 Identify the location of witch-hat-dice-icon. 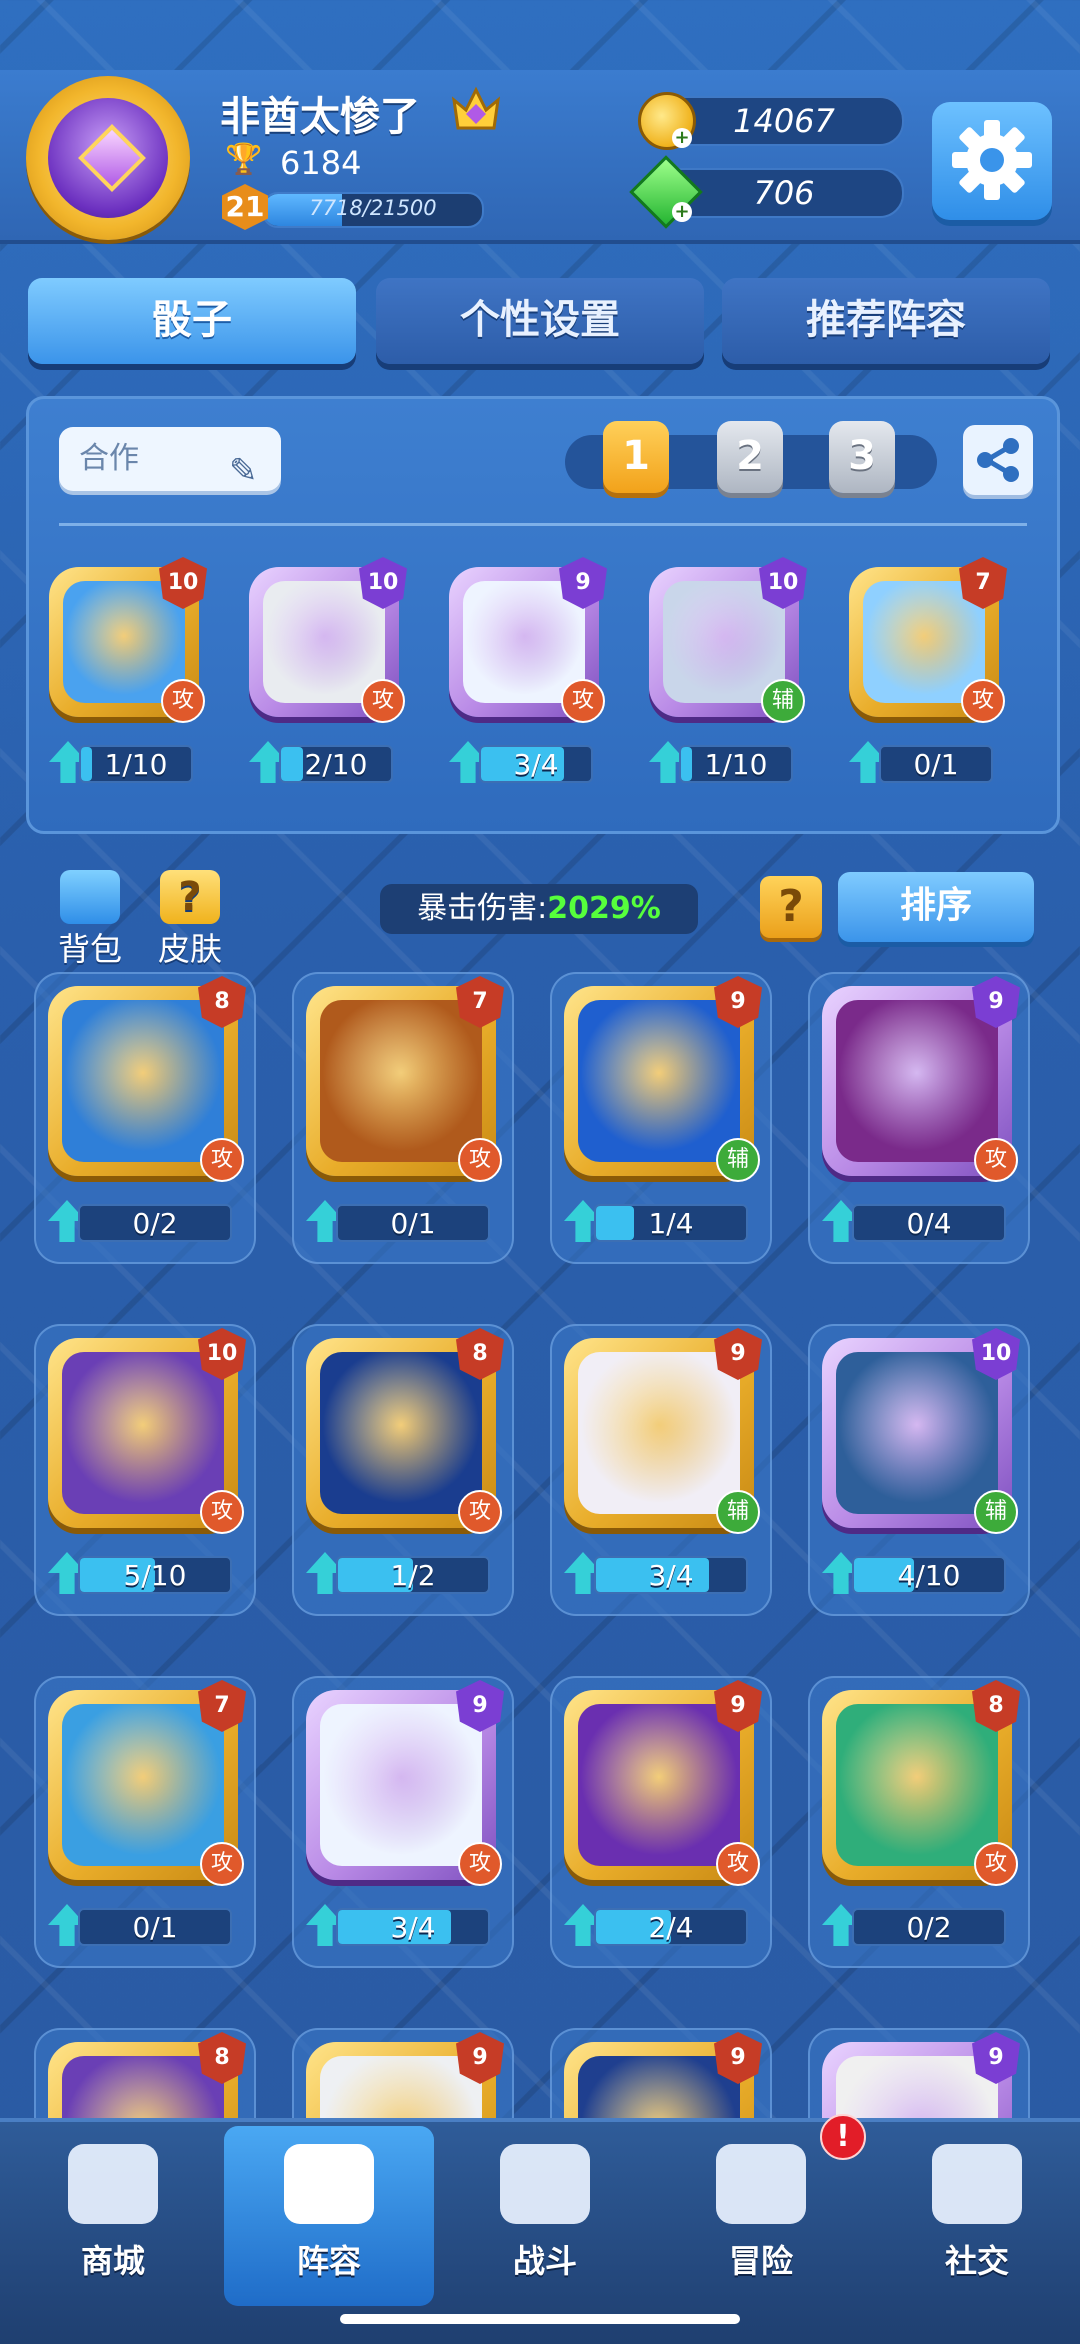
(659, 1433).